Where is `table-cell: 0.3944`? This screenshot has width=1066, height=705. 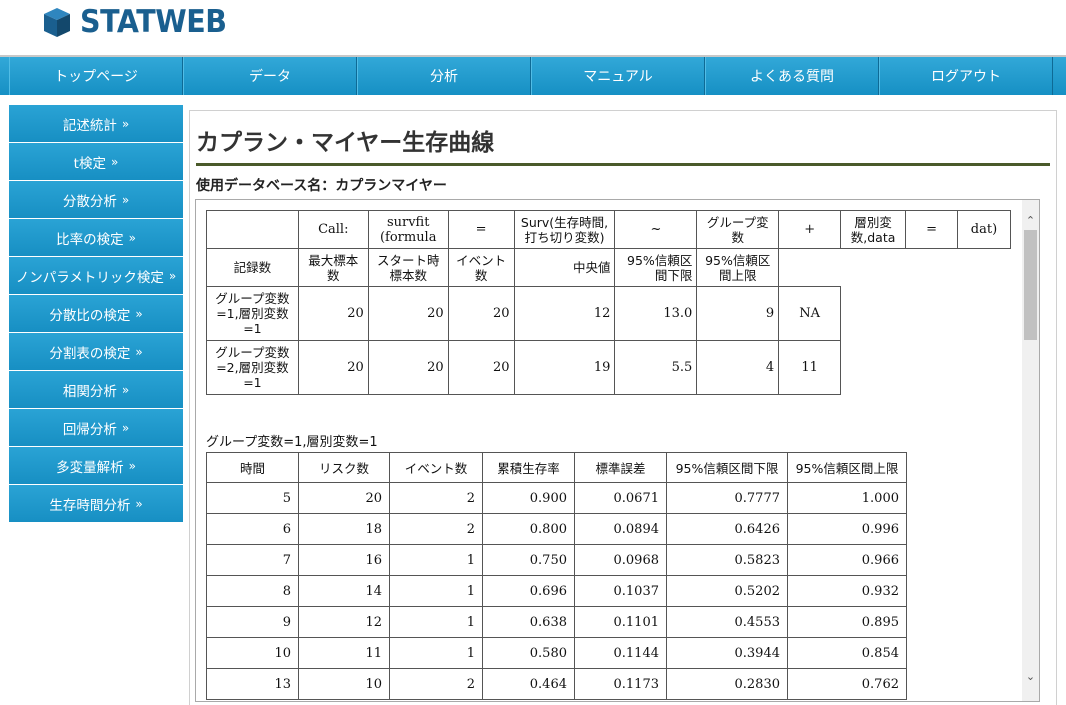 table-cell: 0.3944 is located at coordinates (727, 653).